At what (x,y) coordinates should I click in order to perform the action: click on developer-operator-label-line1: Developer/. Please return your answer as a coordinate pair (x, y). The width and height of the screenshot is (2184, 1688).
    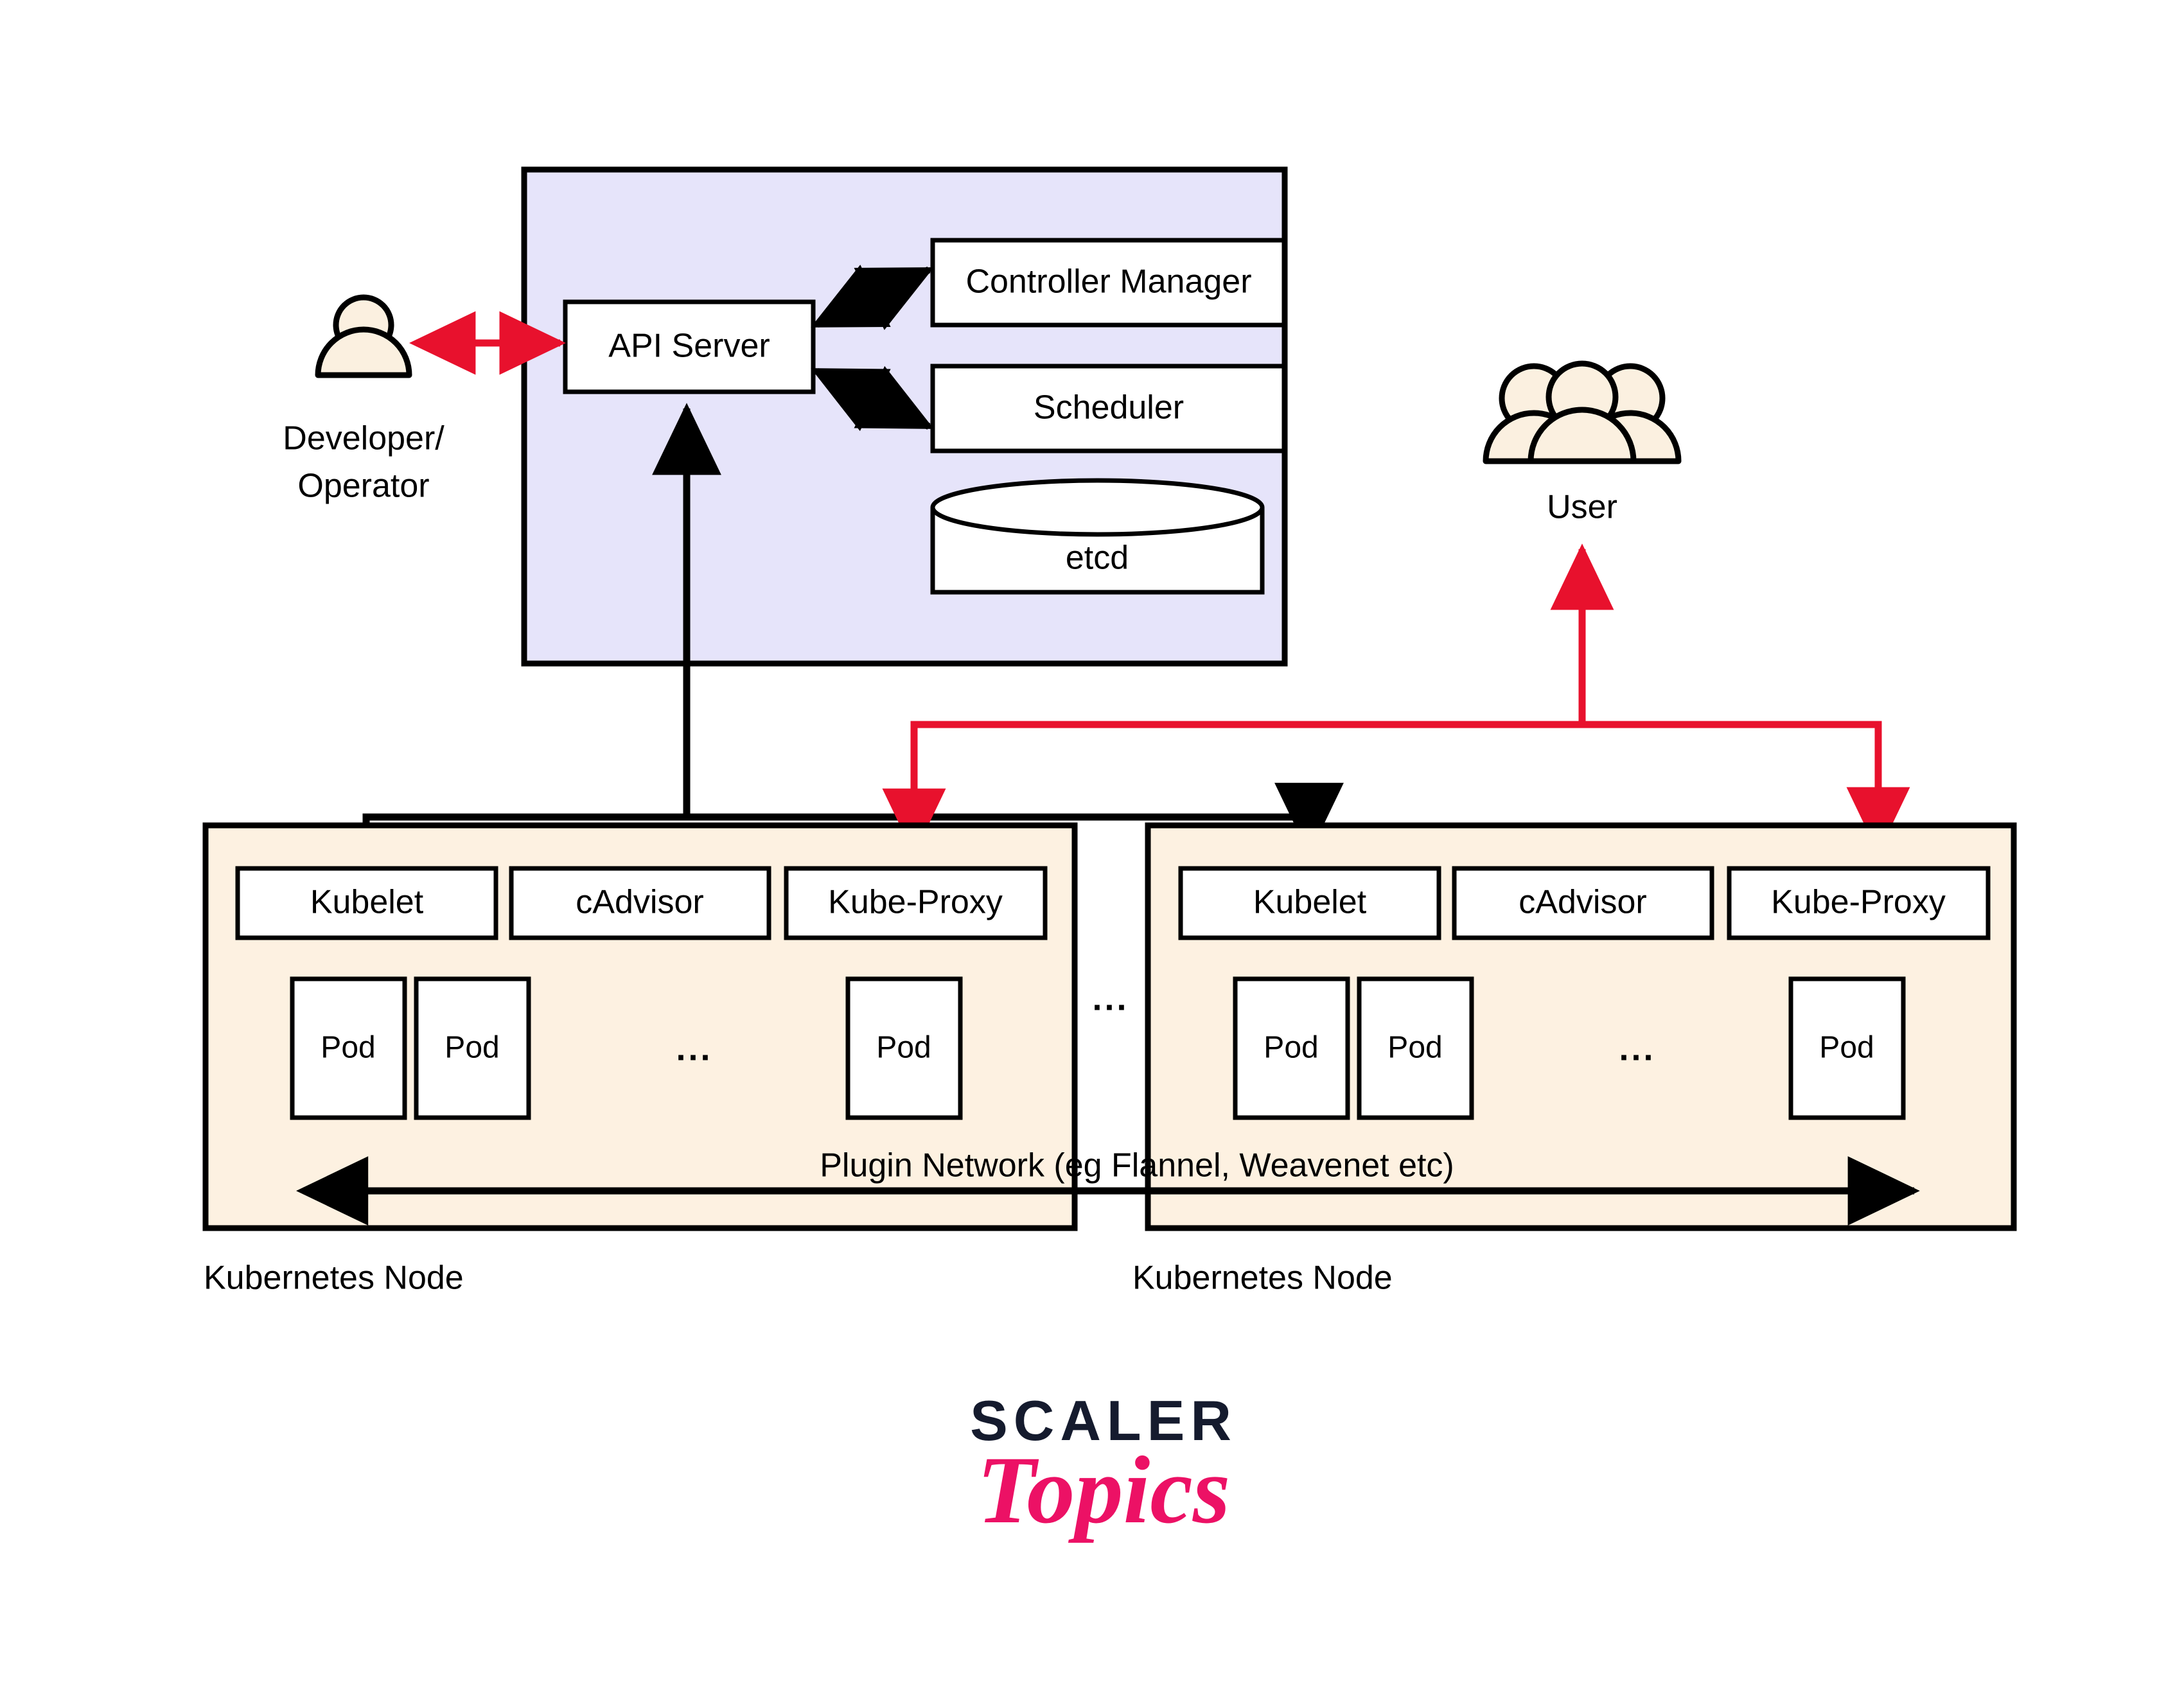
    Looking at the image, I should click on (364, 438).